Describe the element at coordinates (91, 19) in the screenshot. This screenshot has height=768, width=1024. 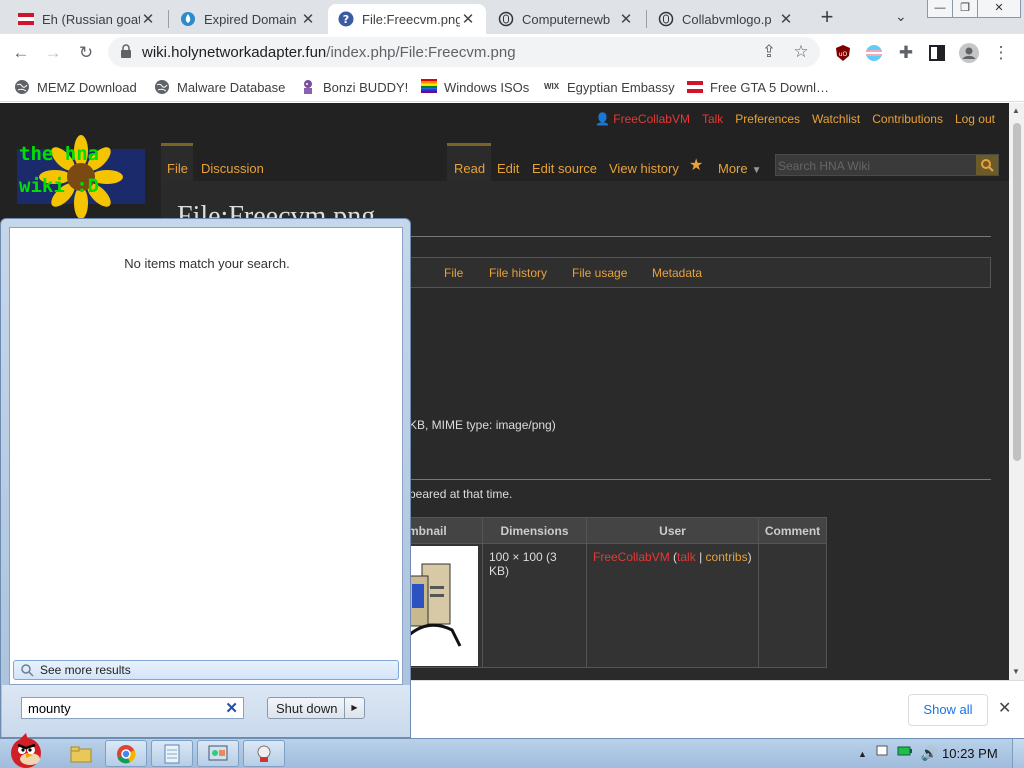
I see `tab-title: Eh (Russian goat` at that location.